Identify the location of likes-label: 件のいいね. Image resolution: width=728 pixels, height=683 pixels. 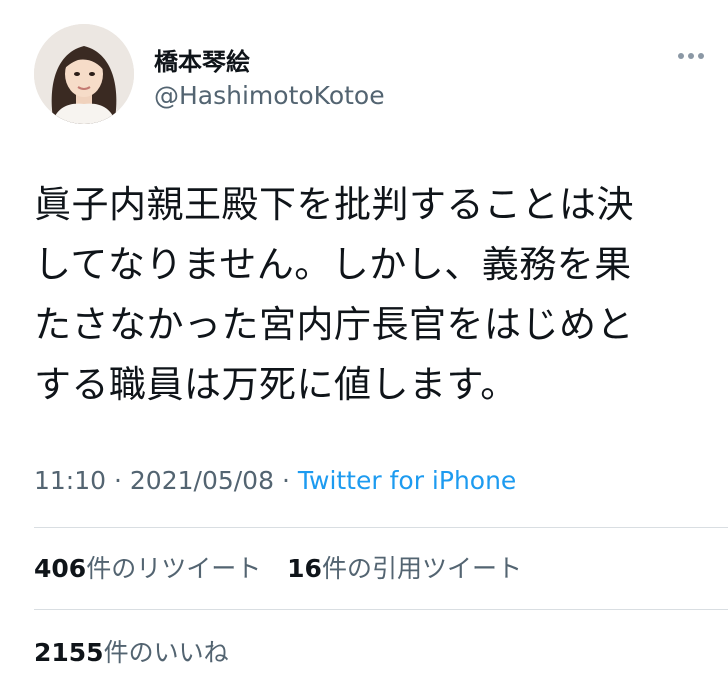
(166, 652).